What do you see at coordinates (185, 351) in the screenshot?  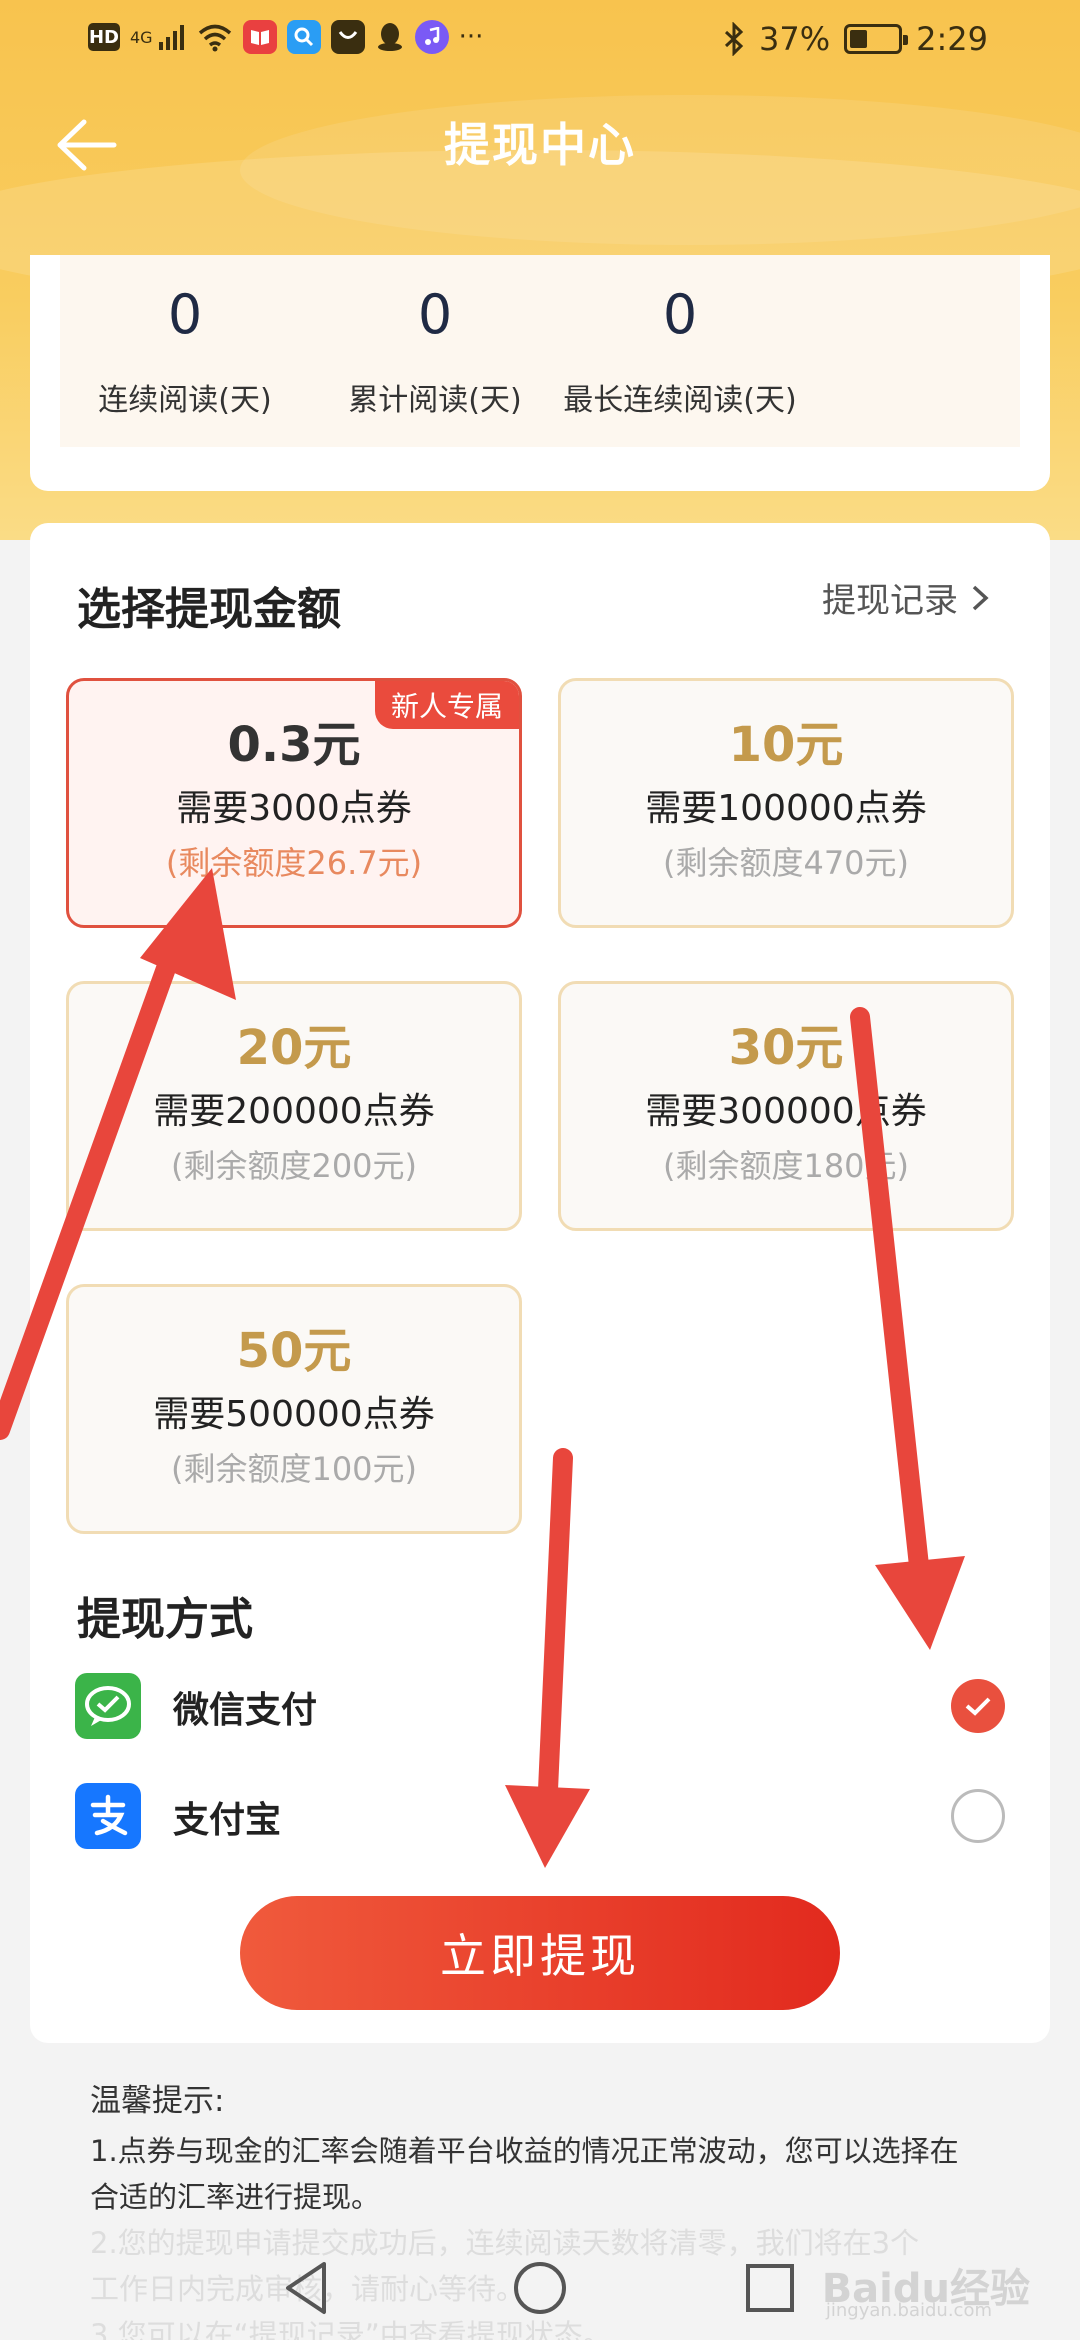 I see `stat-consecutive-days: 0 连续阅读(天)` at bounding box center [185, 351].